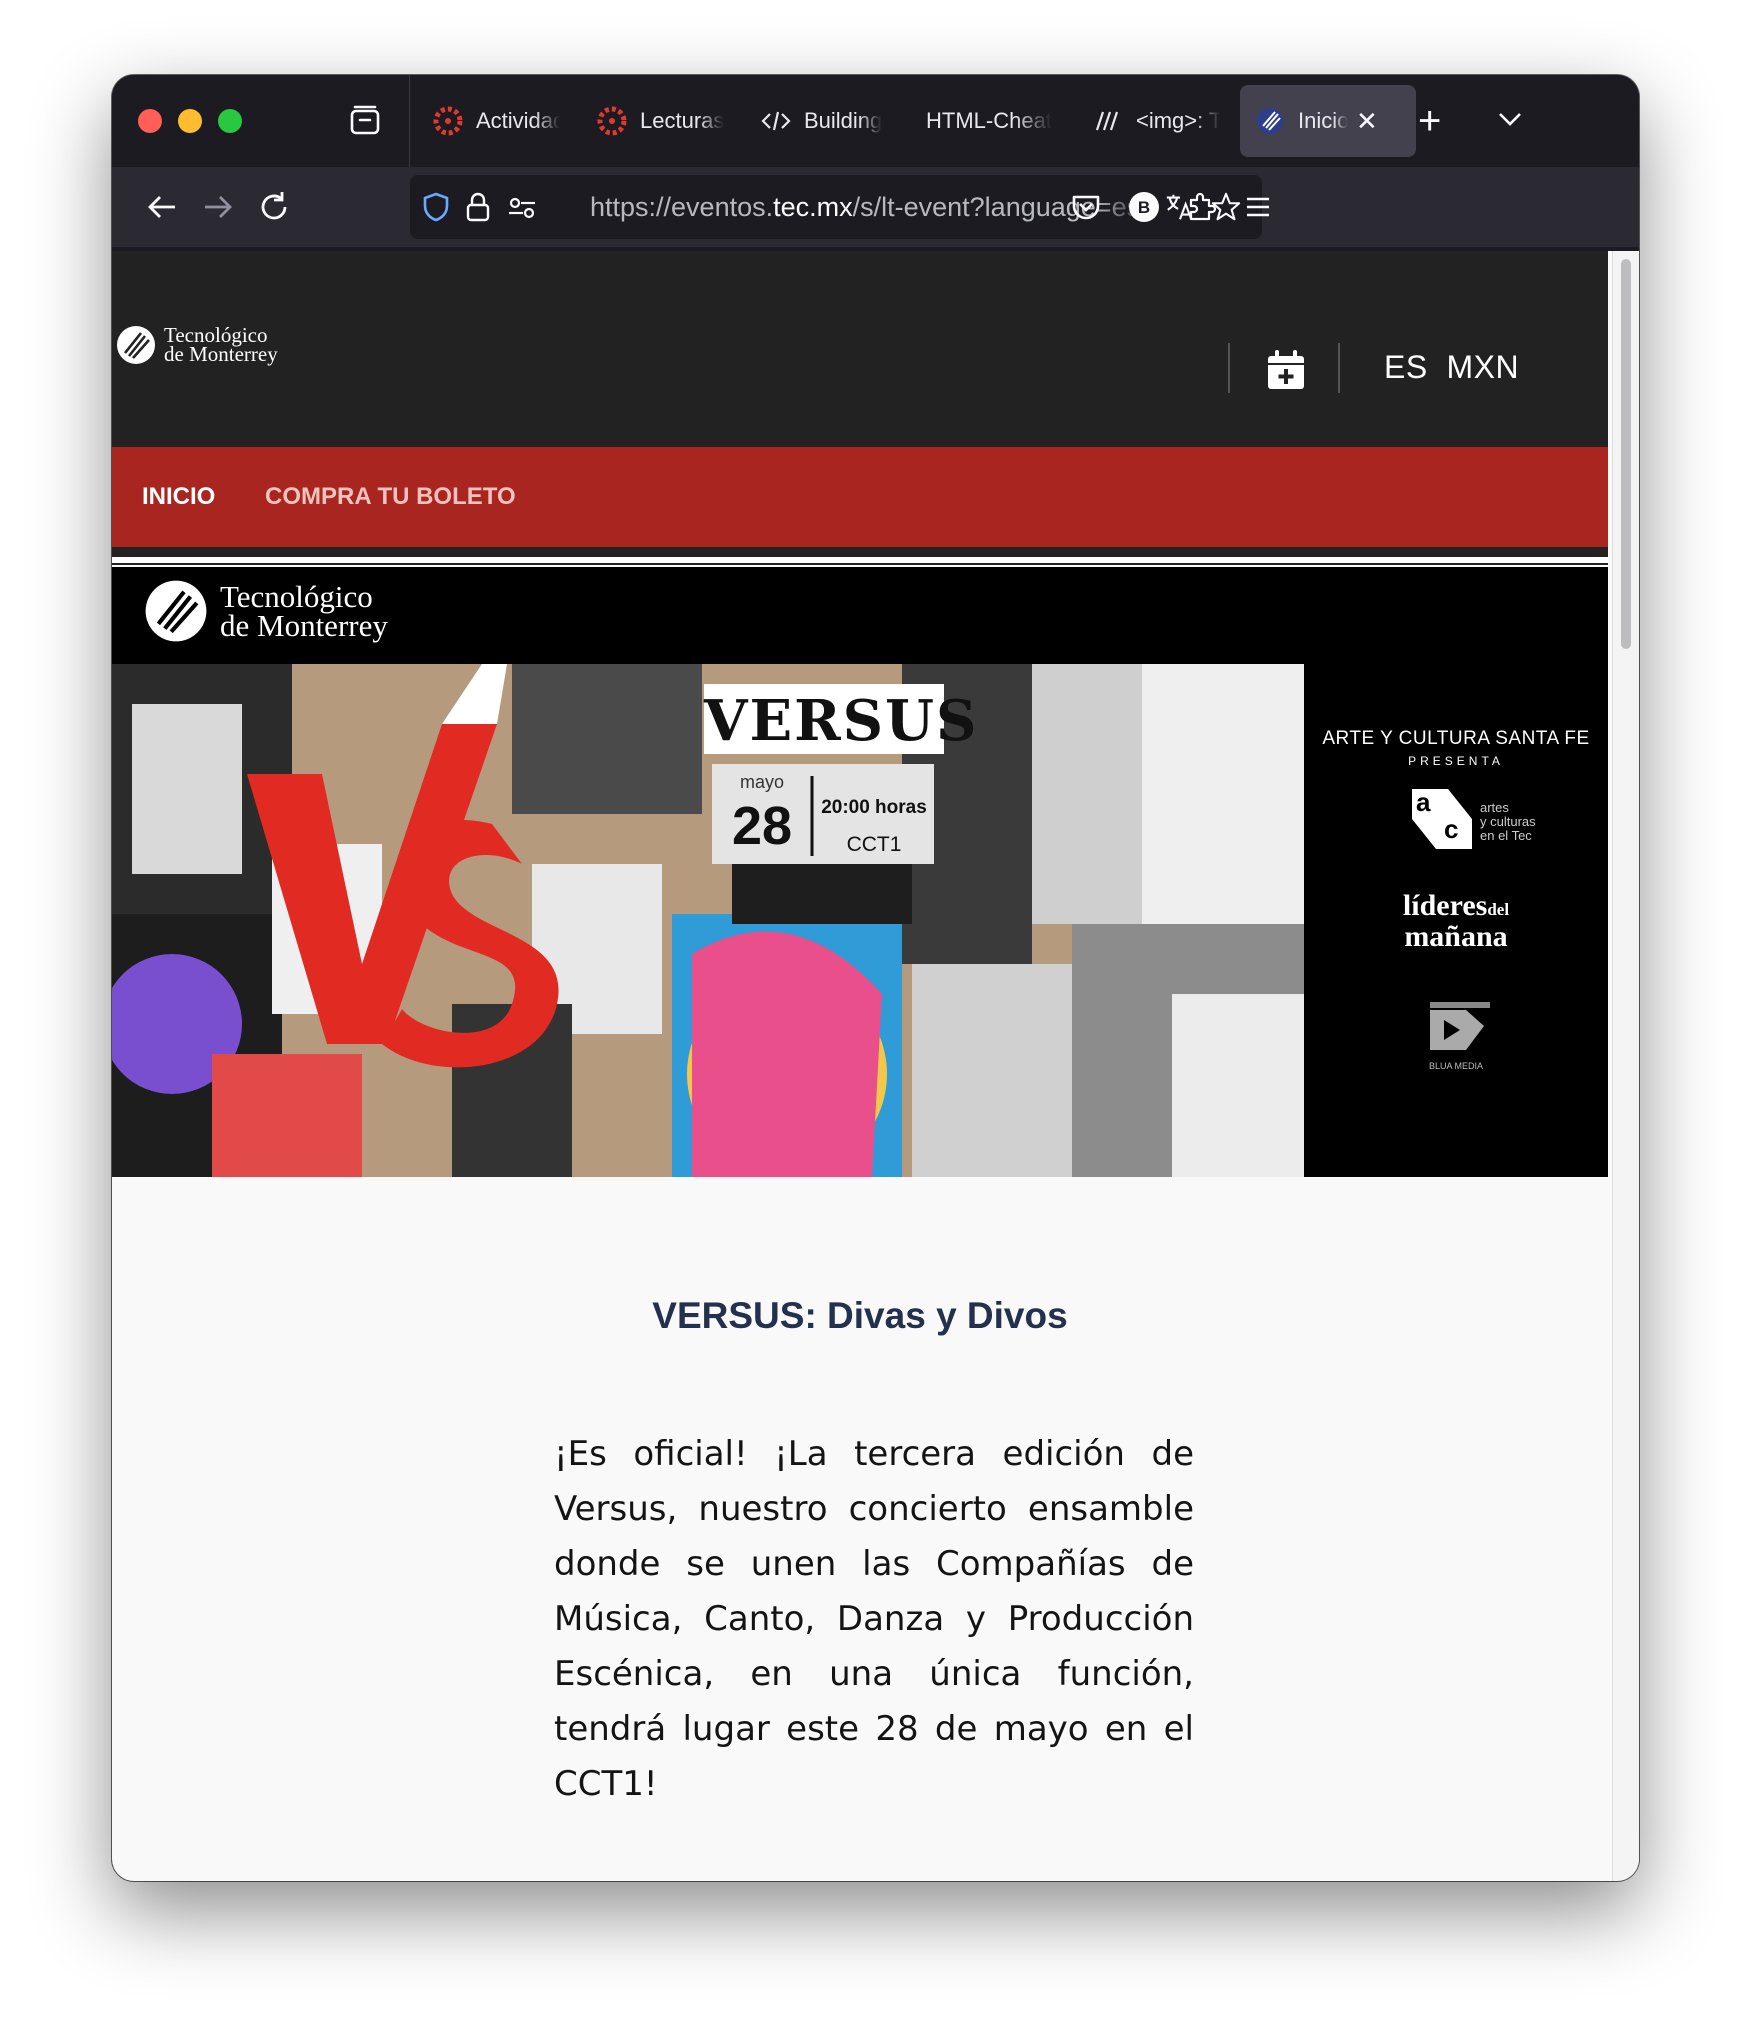 The width and height of the screenshot is (1746, 2024). Describe the element at coordinates (1508, 821) in the screenshot. I see `artes-culturas-text: artes y culturas en el Tec` at that location.